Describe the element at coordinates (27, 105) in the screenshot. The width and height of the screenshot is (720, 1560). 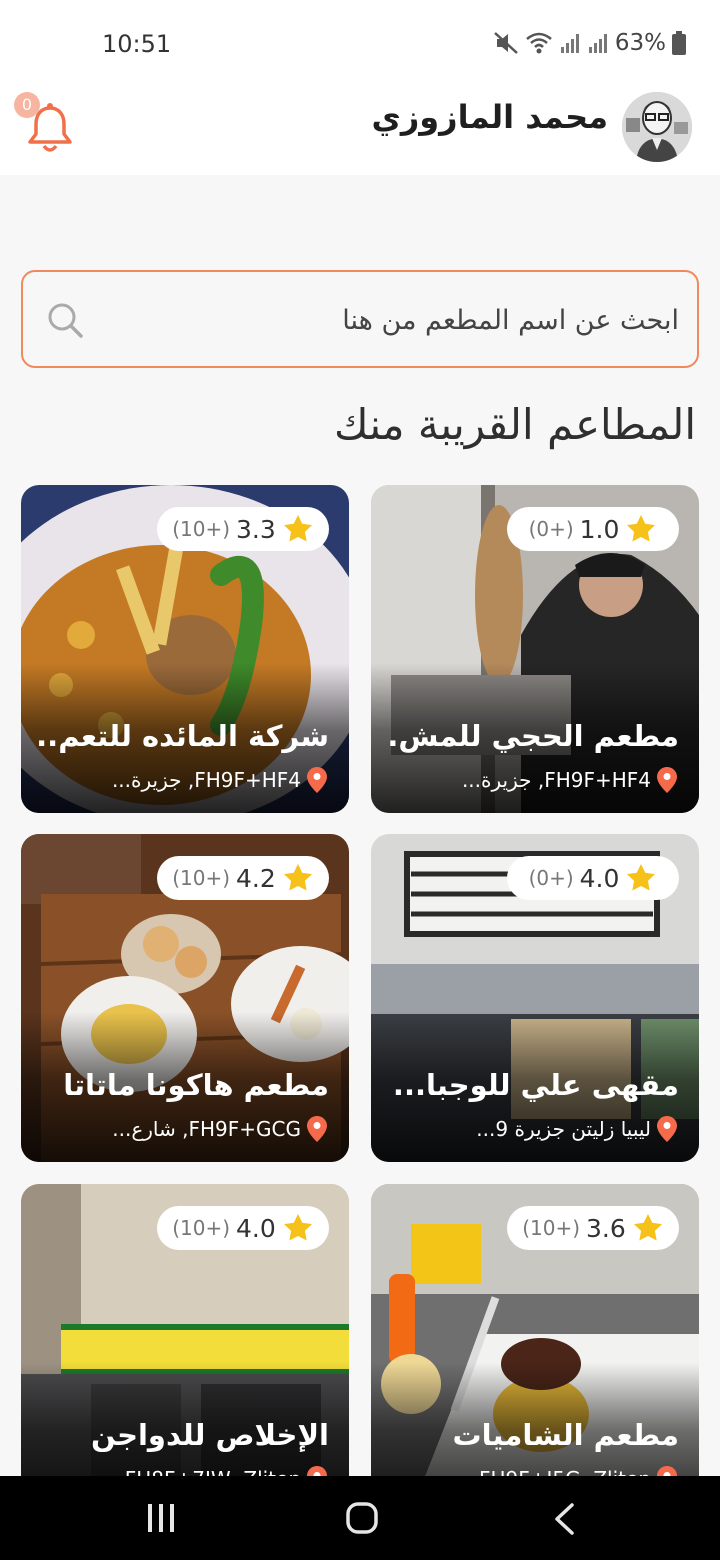
I see `notification-badge: 0` at that location.